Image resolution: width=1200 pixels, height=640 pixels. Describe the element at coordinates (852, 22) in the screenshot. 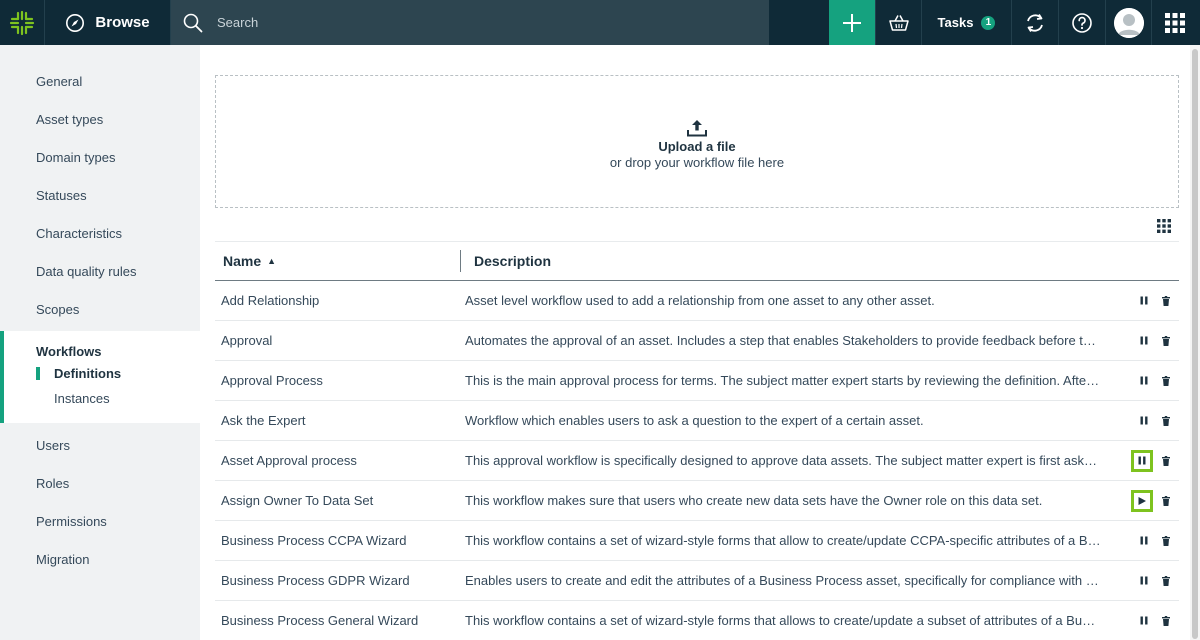

I see `create-button` at that location.